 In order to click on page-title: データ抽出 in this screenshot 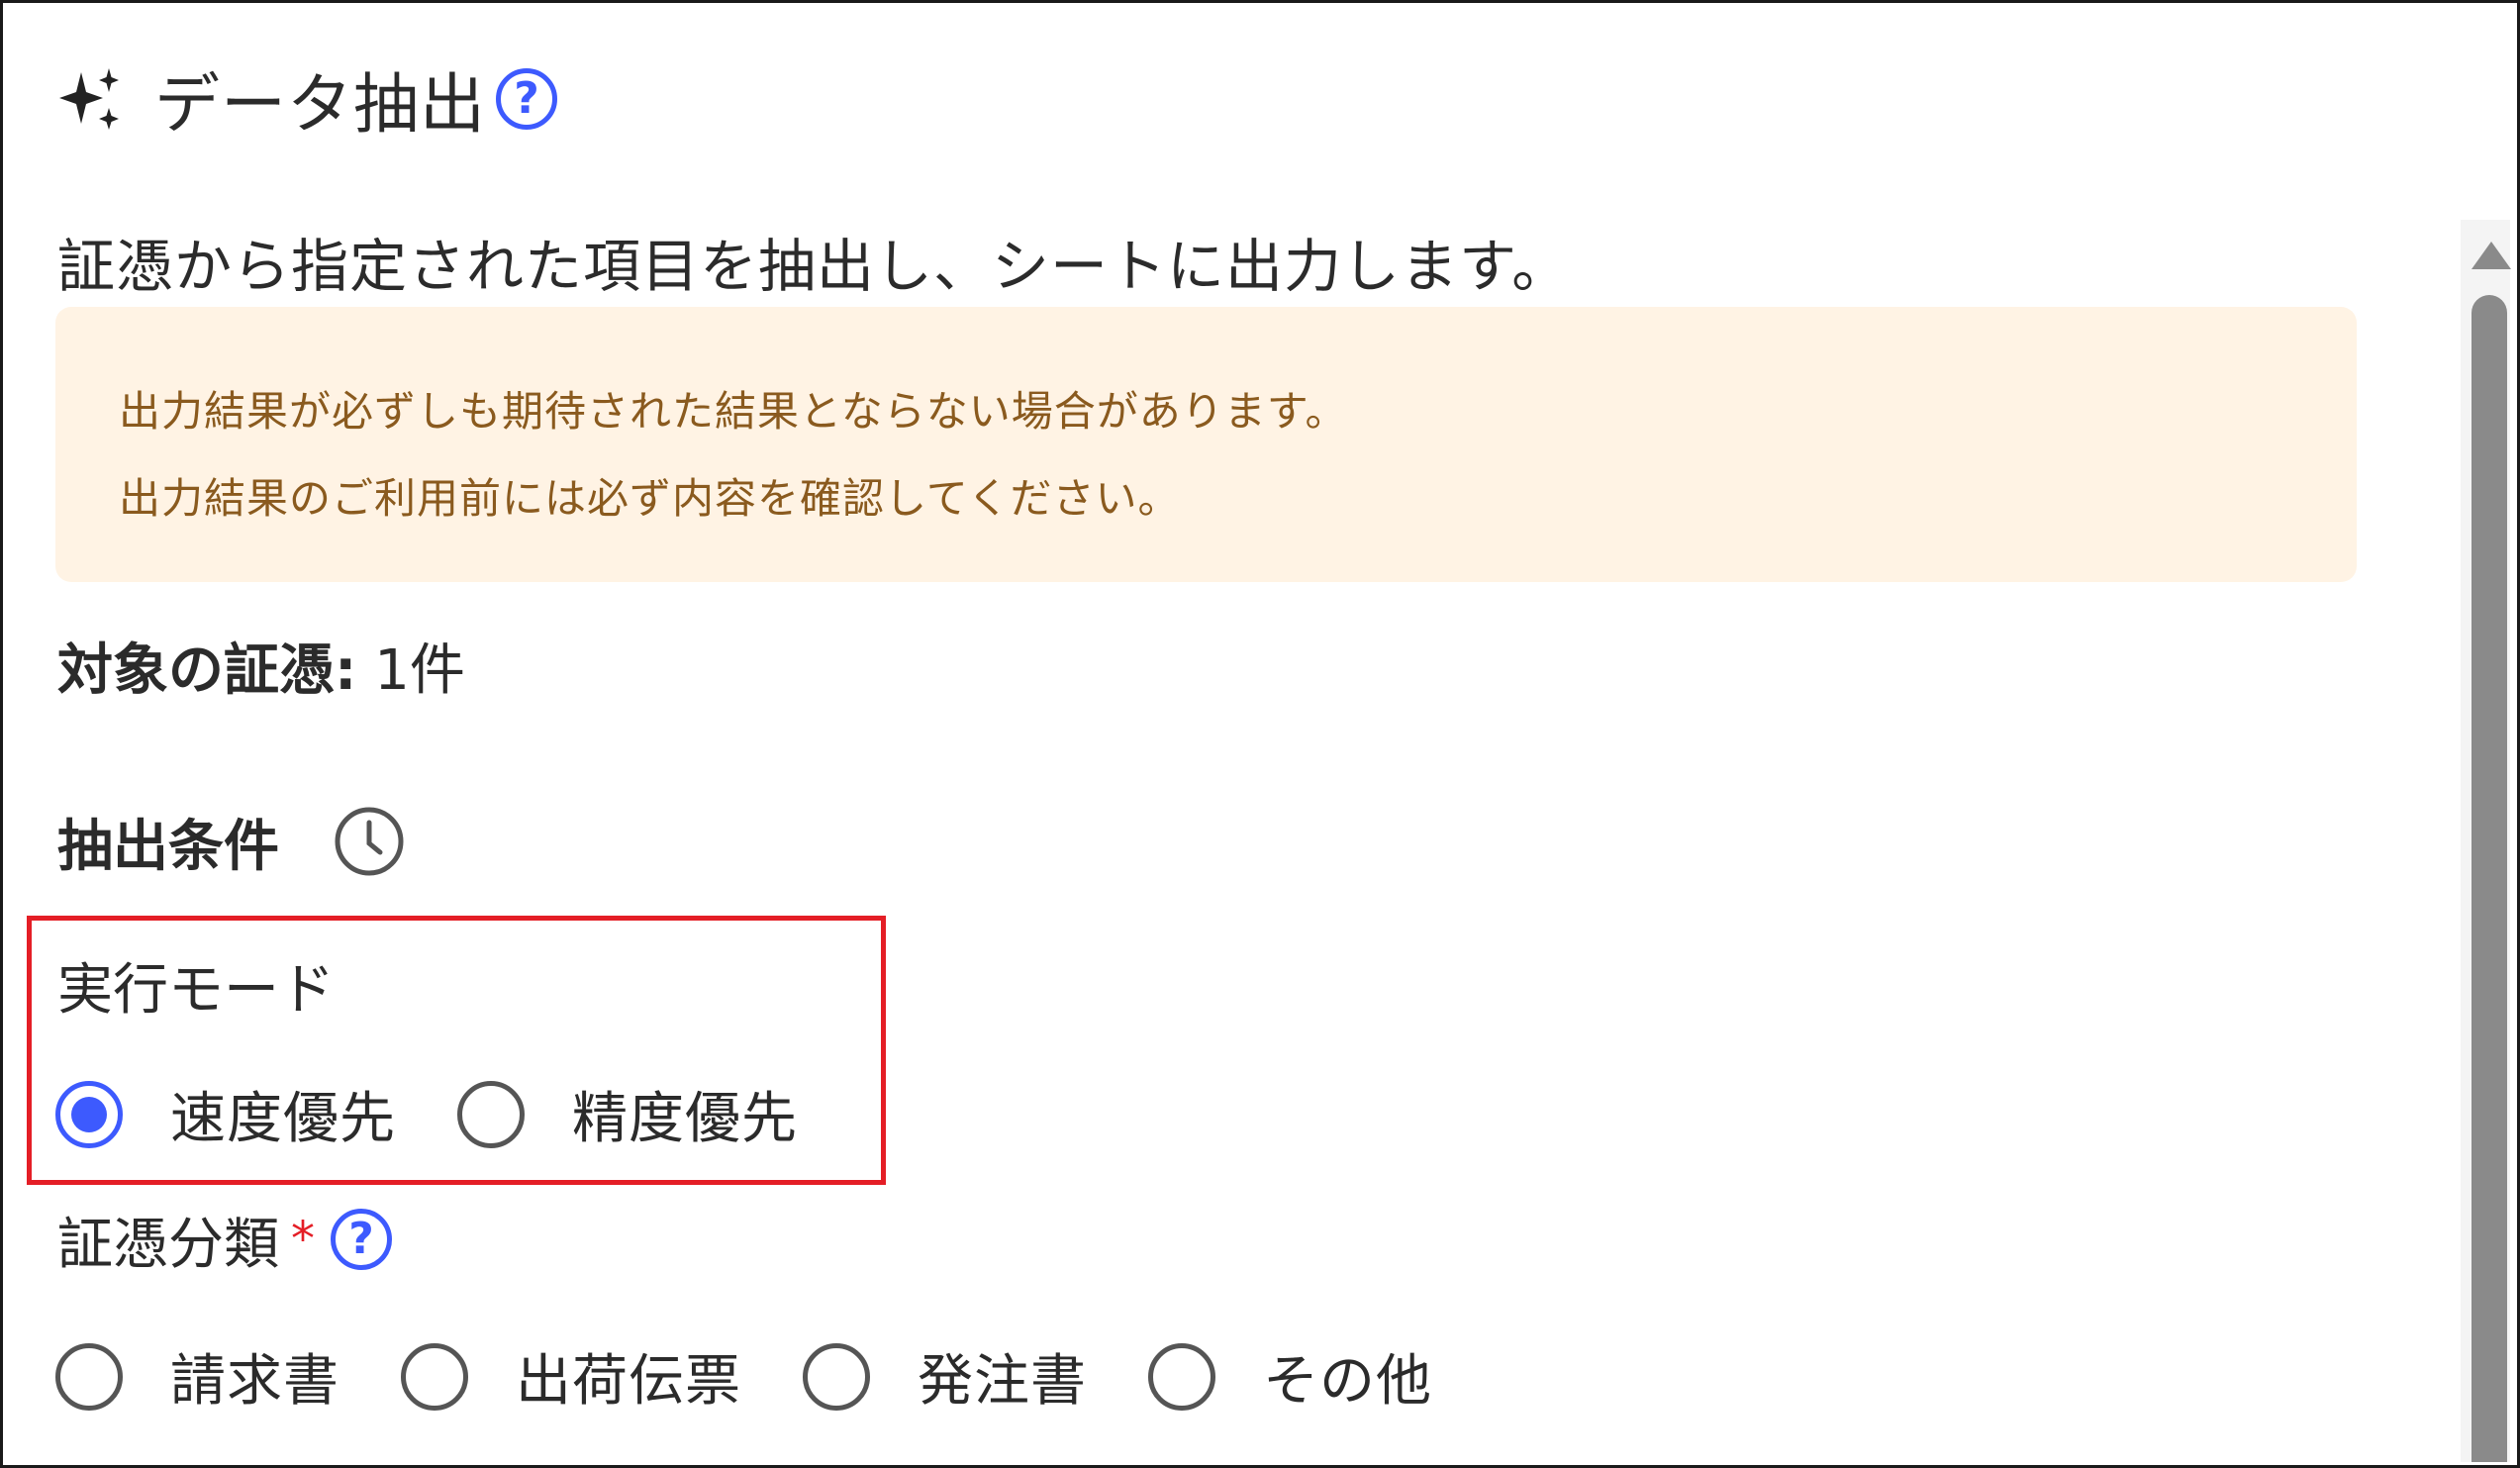, I will do `click(320, 104)`.